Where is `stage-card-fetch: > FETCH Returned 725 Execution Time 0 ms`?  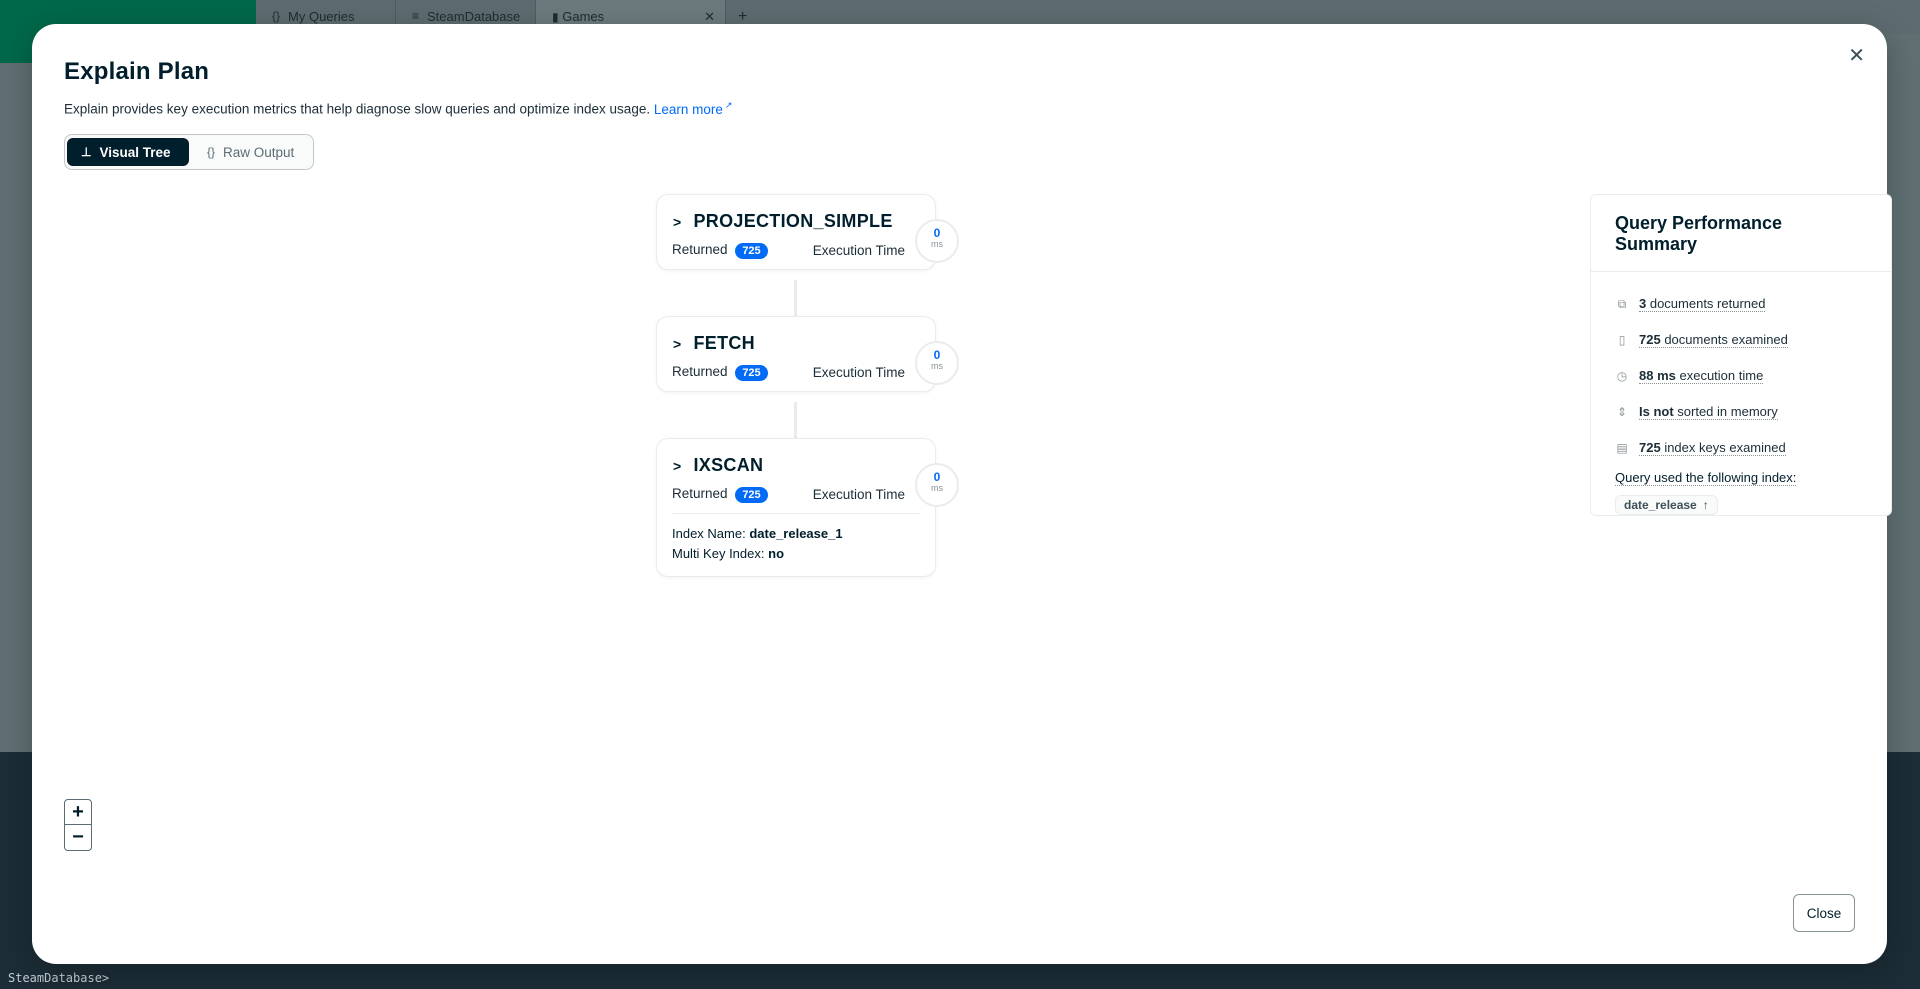 stage-card-fetch: > FETCH Returned 725 Execution Time 0 ms is located at coordinates (807, 354).